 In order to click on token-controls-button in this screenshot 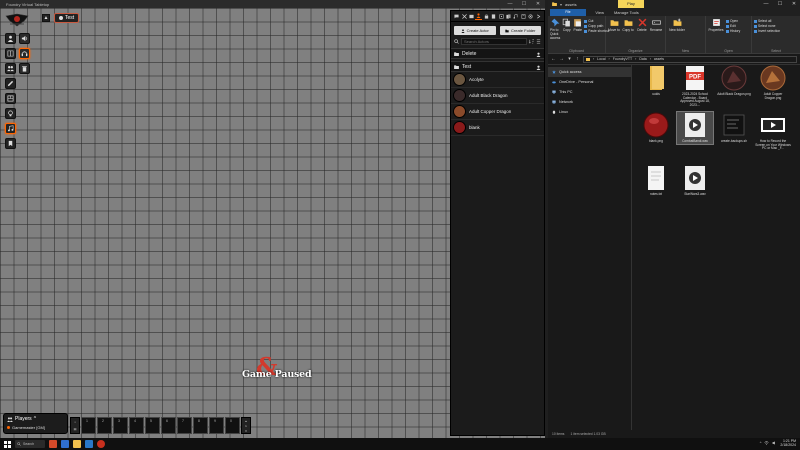, I will do `click(10, 38)`.